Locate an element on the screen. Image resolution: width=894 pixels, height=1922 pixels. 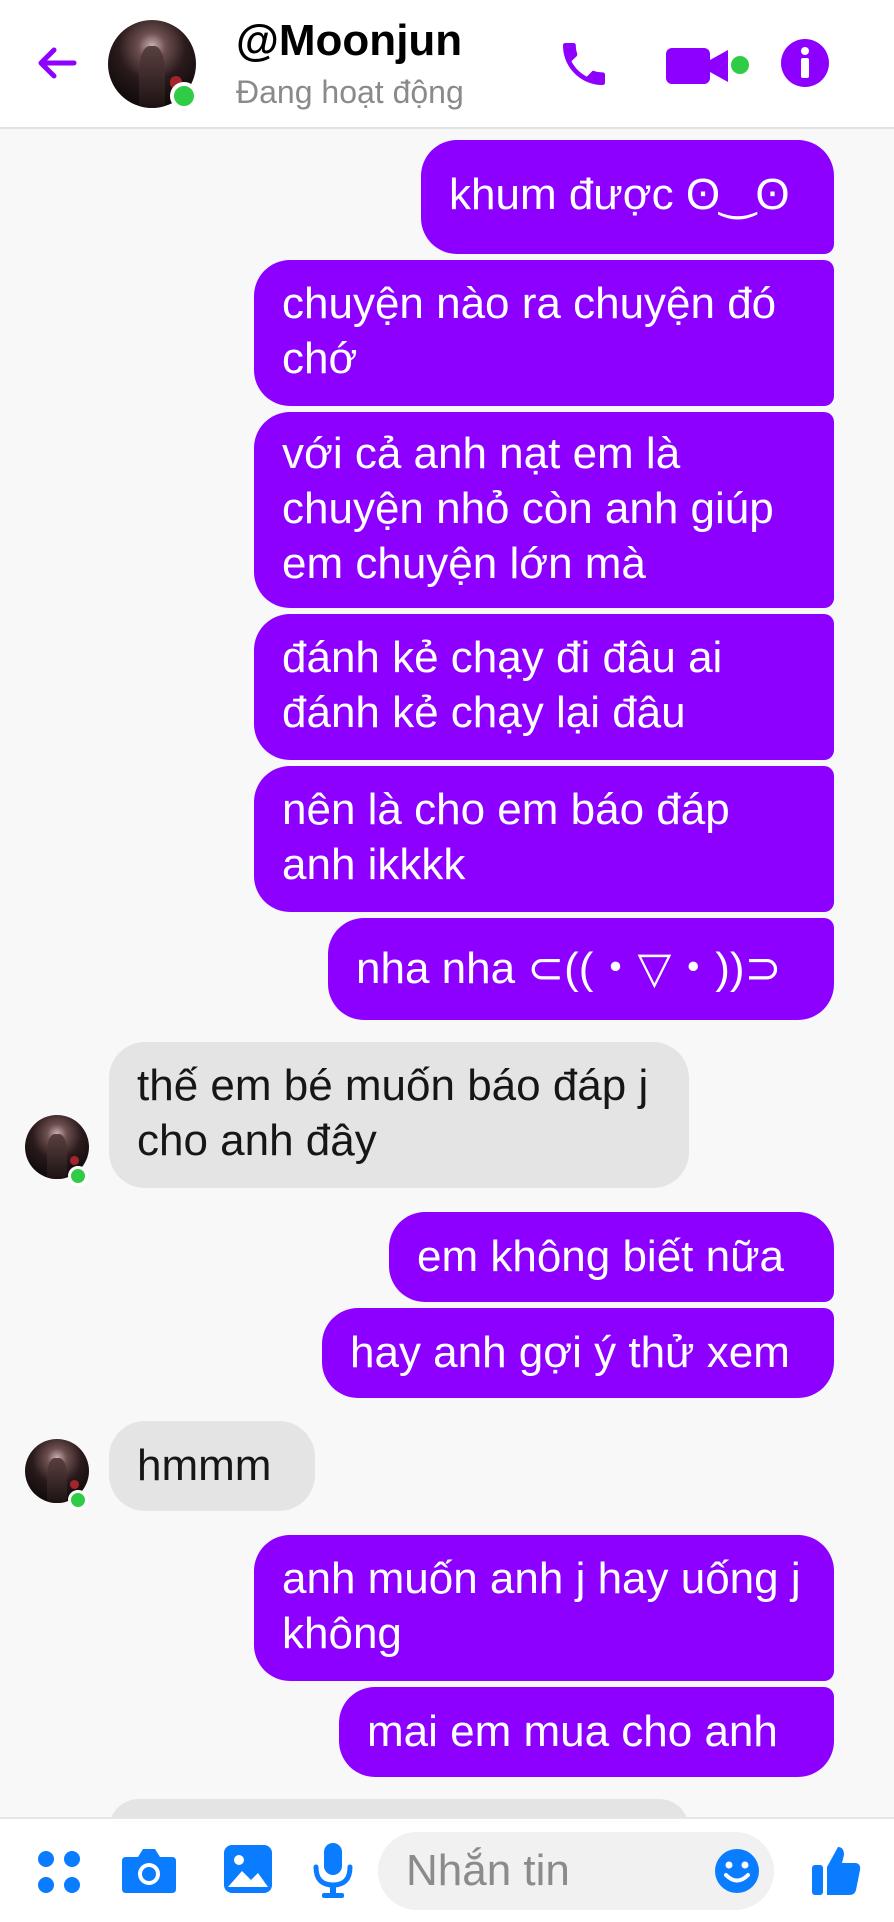
chat-header: @Moonjun Đang hoạt động is located at coordinates (447, 64).